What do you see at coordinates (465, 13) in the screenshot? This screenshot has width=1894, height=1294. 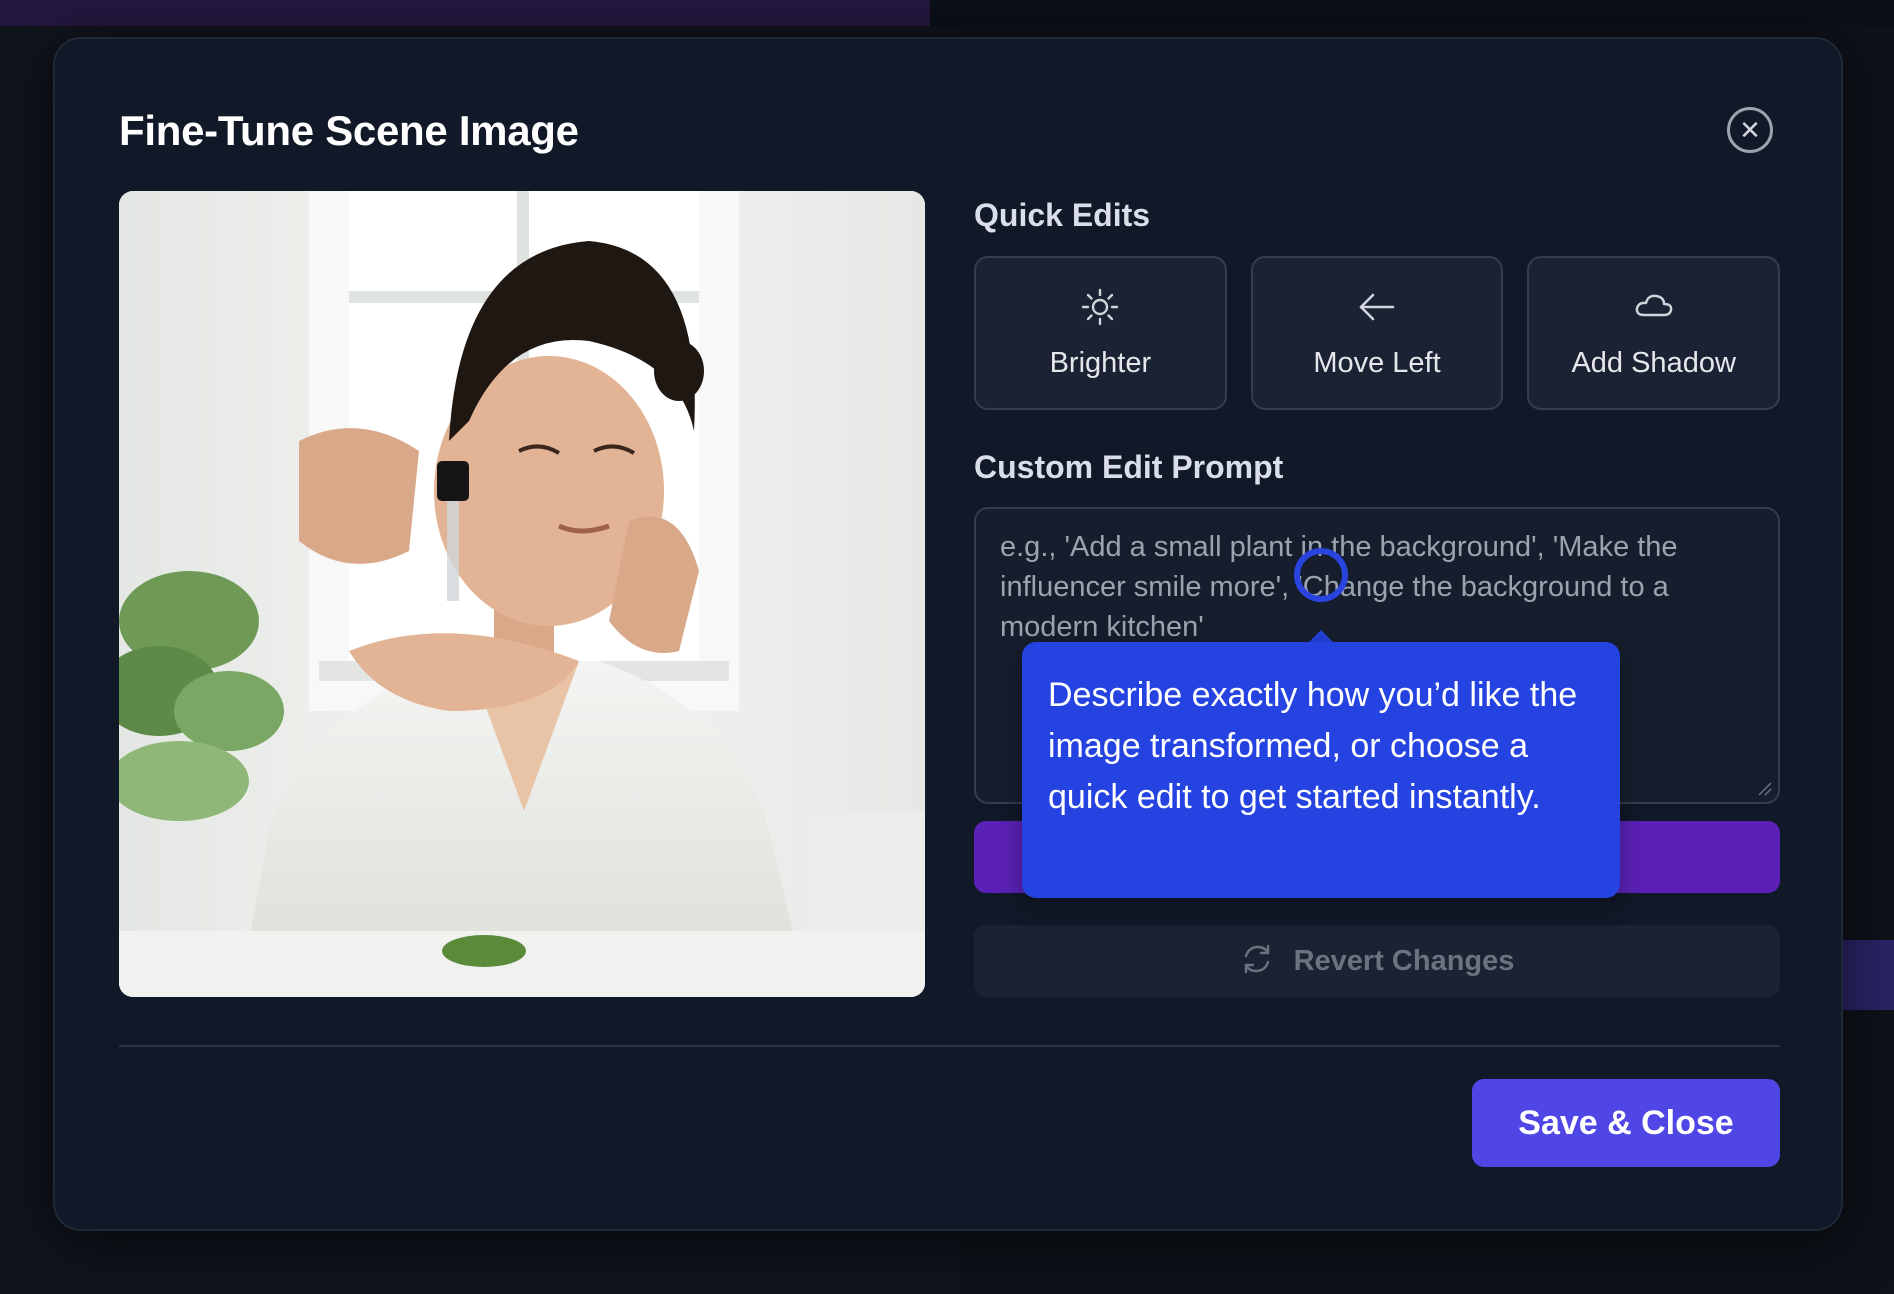 I see `background-topbar` at bounding box center [465, 13].